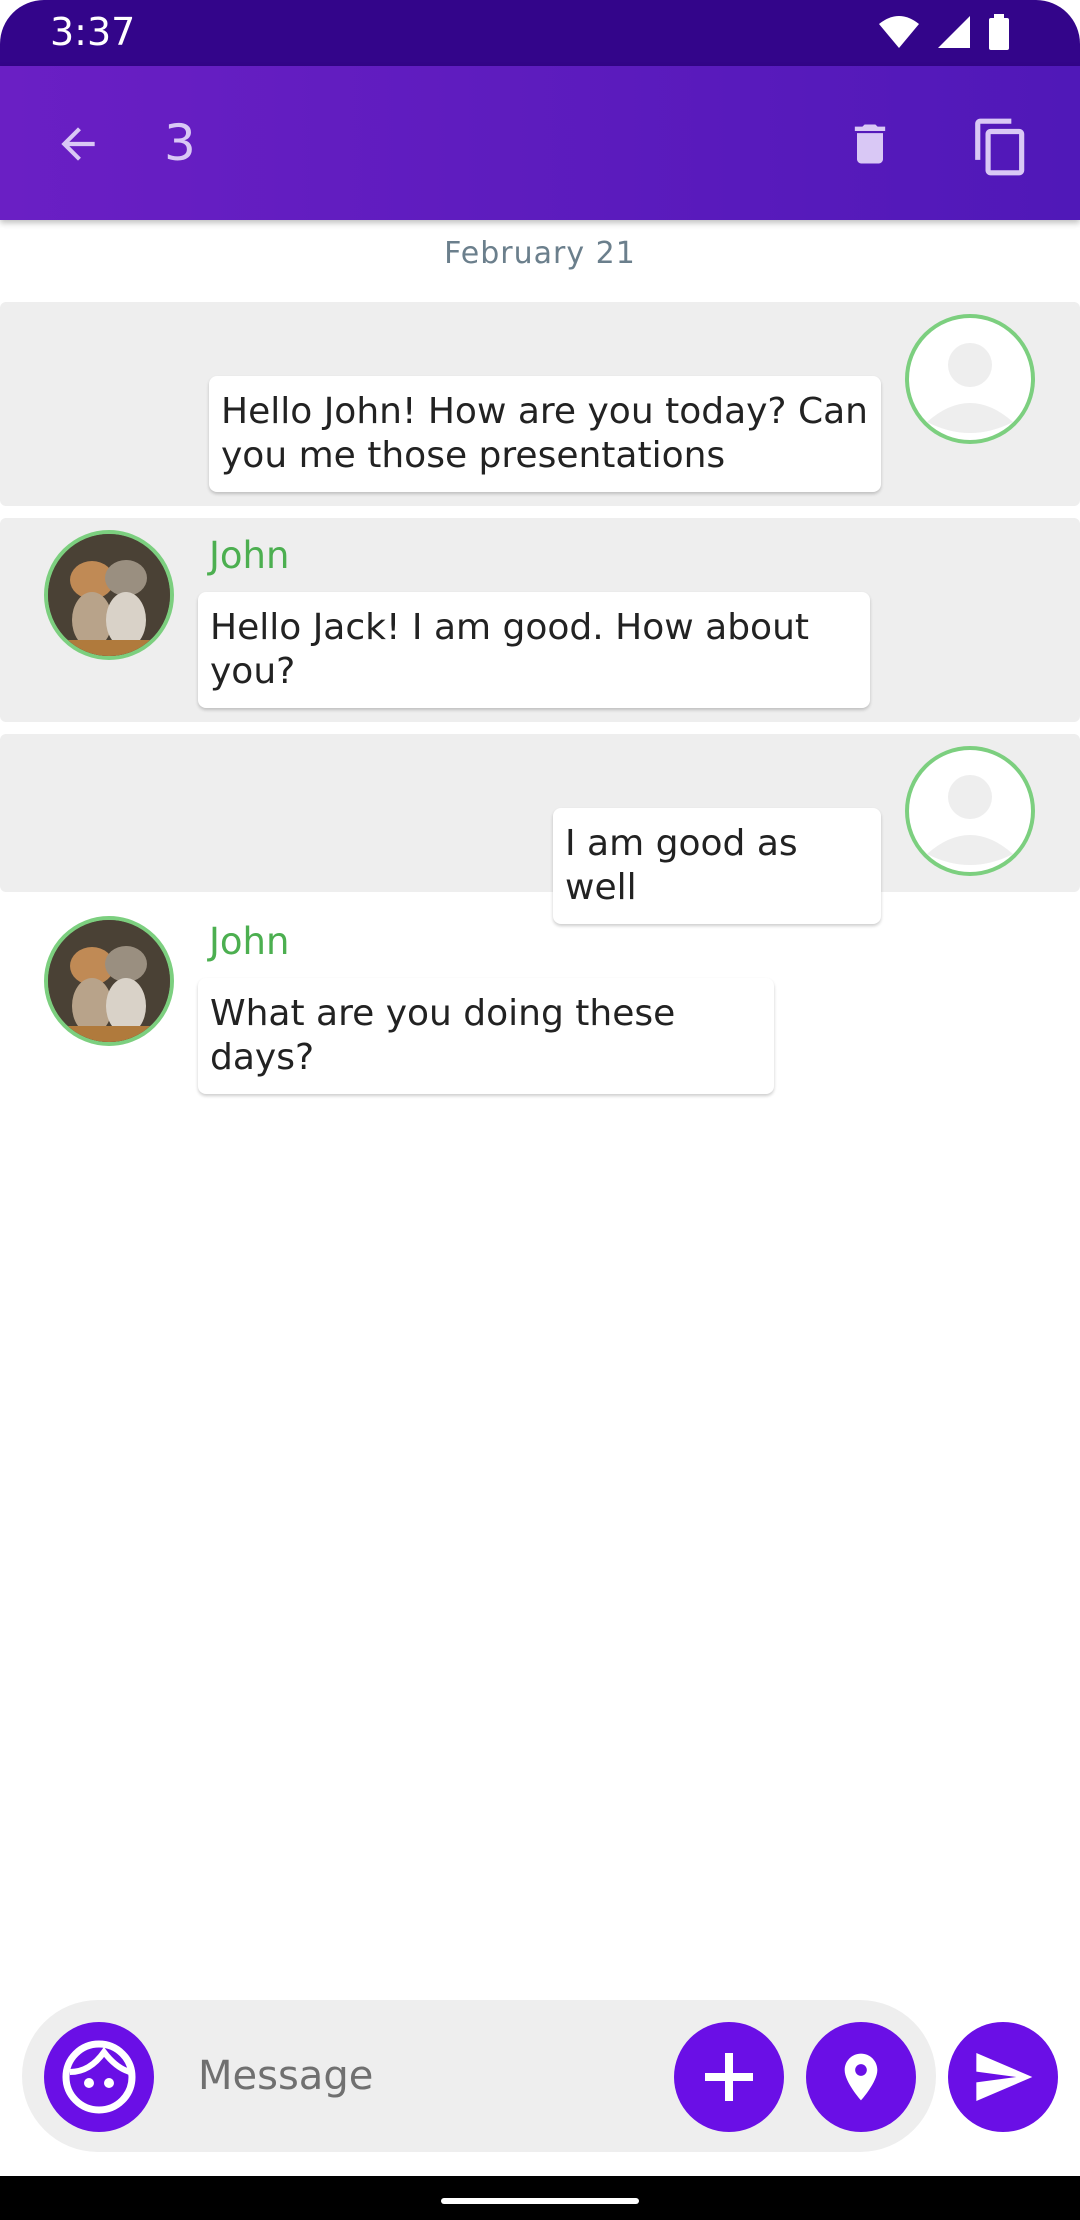 This screenshot has height=2220, width=1080. I want to click on selection-toolbar: 3, so click(540, 143).